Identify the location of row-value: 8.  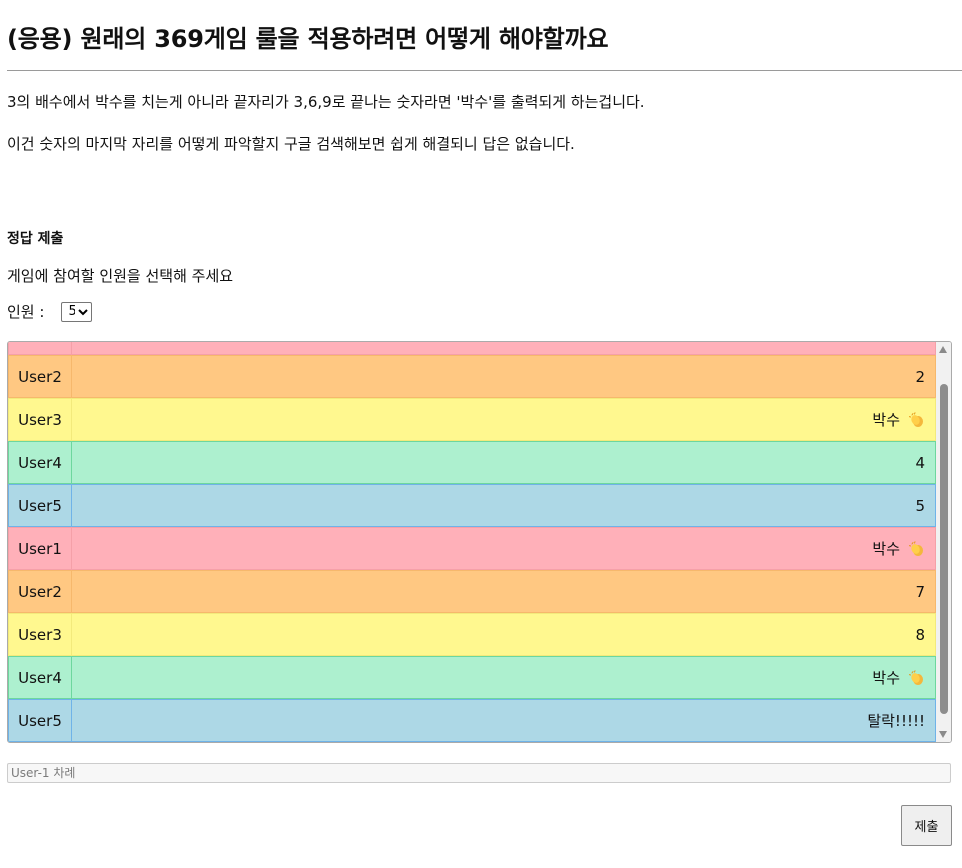
(920, 634).